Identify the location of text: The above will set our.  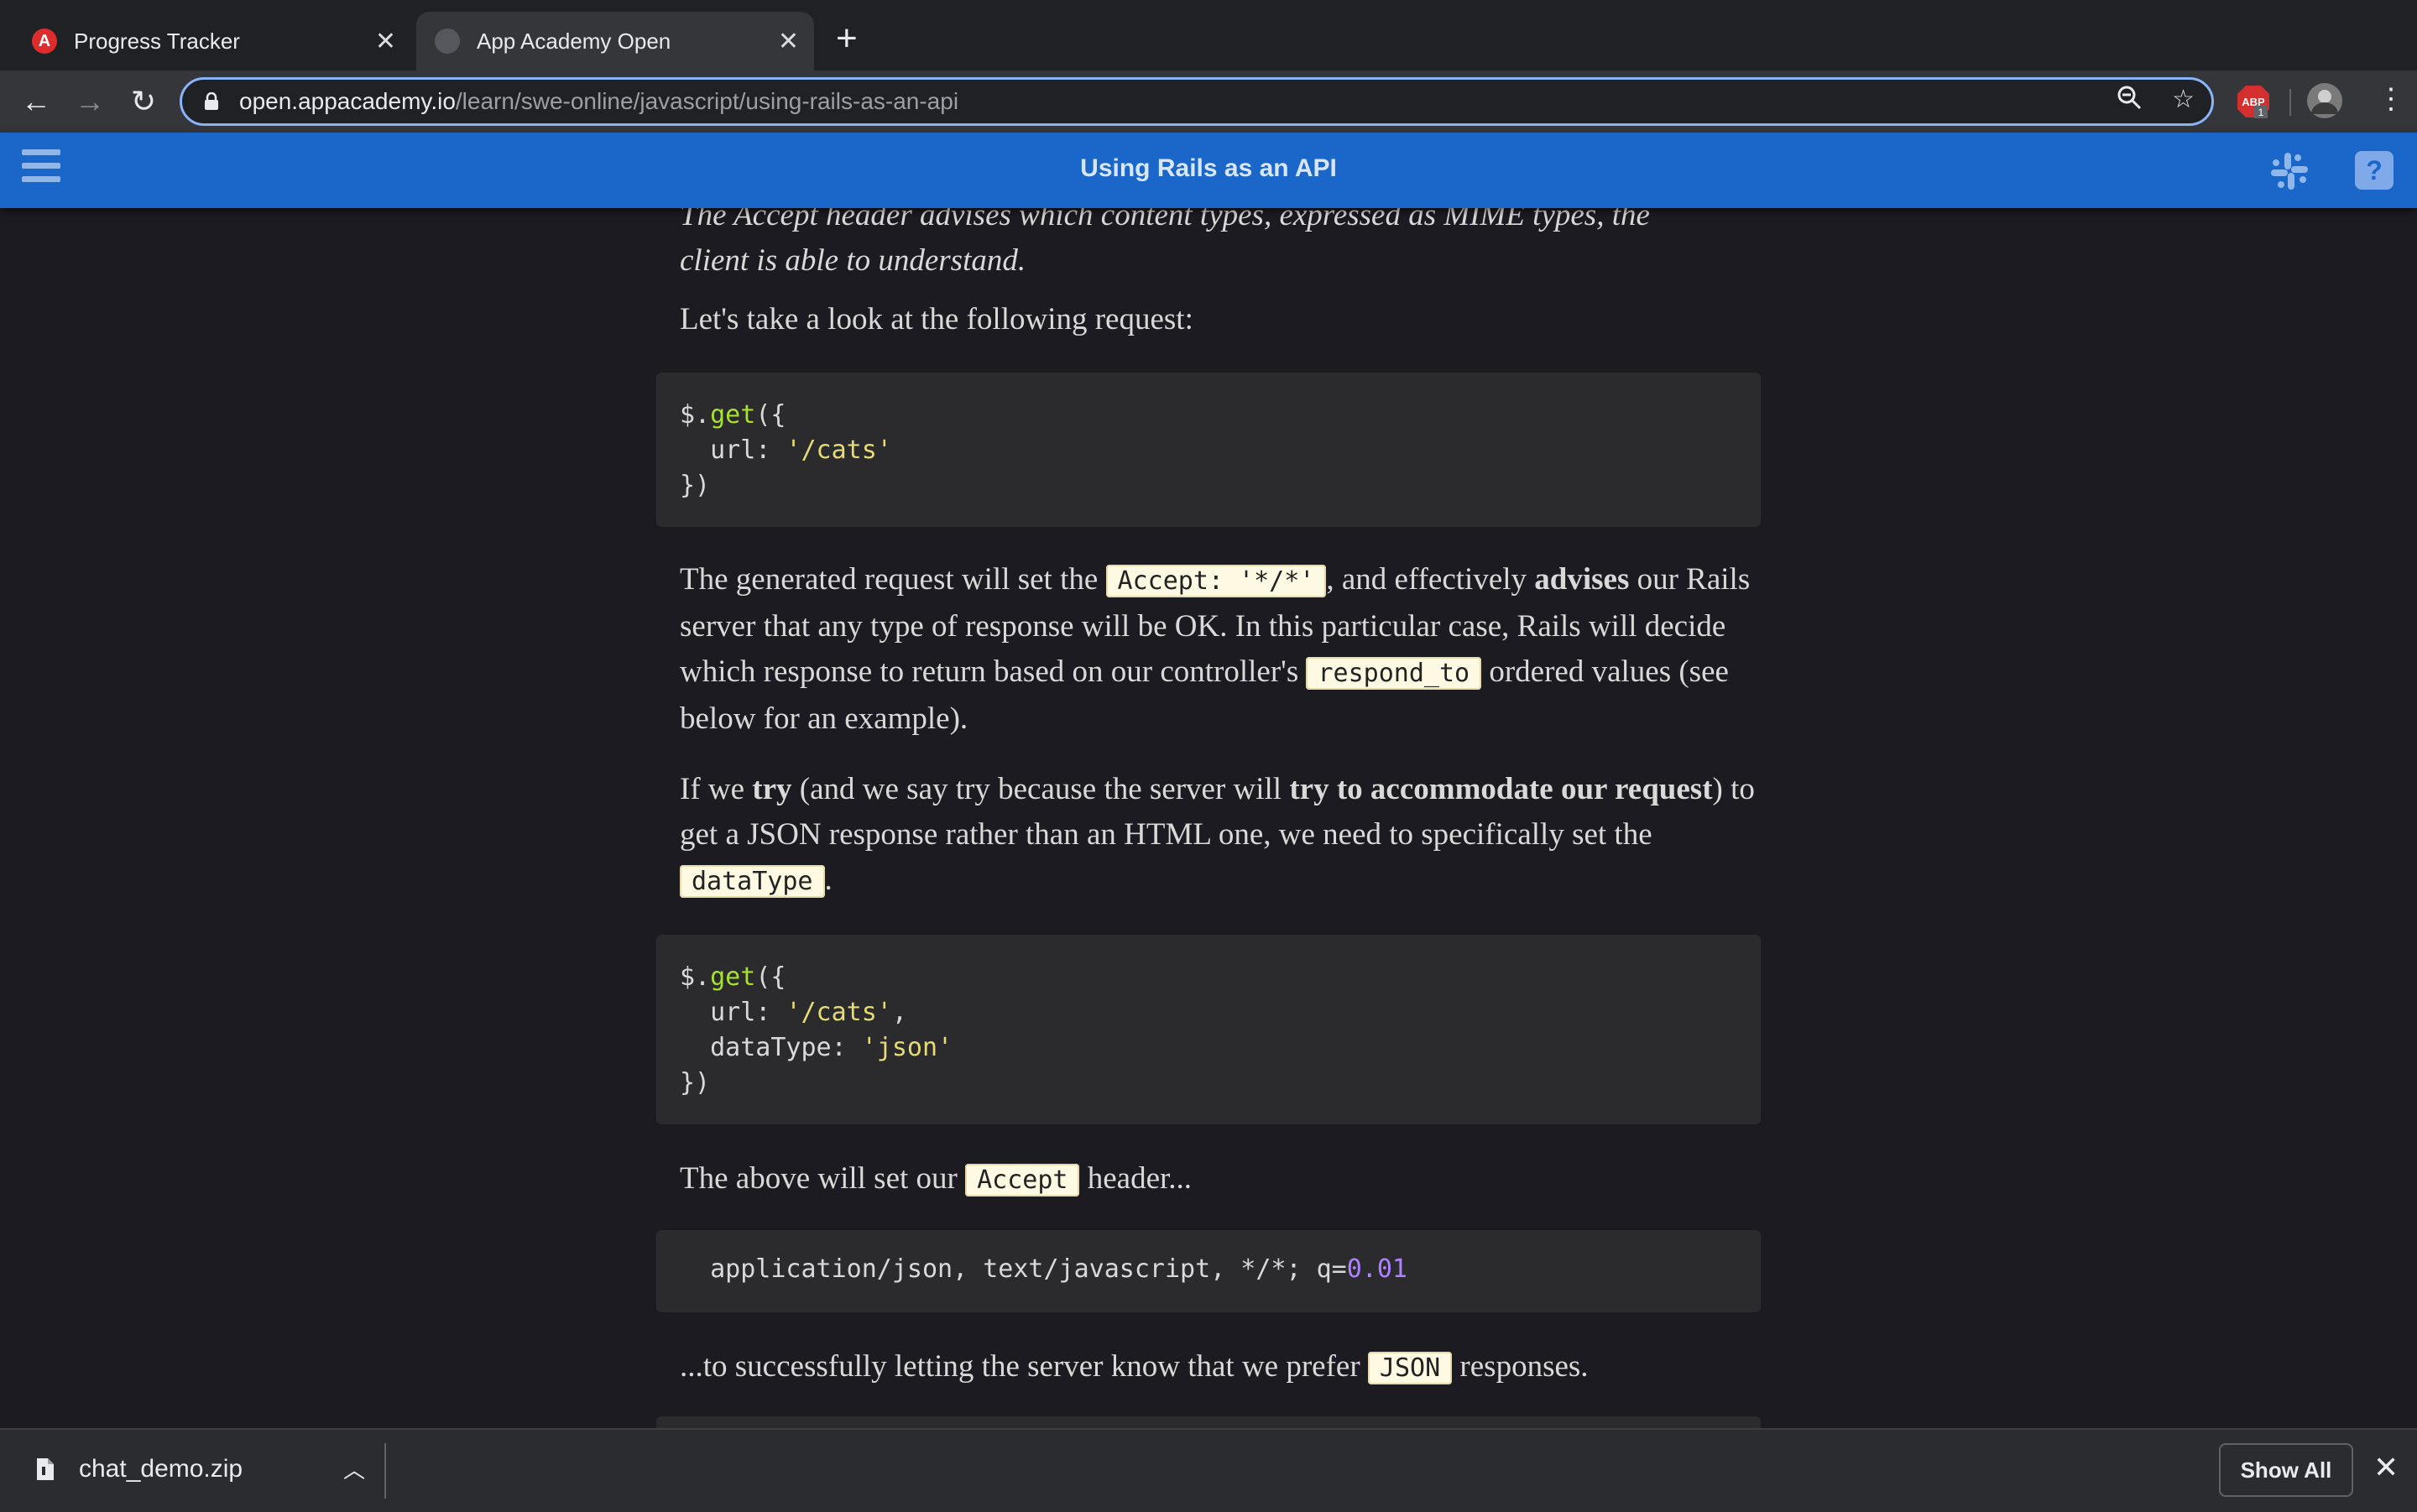
(823, 1179).